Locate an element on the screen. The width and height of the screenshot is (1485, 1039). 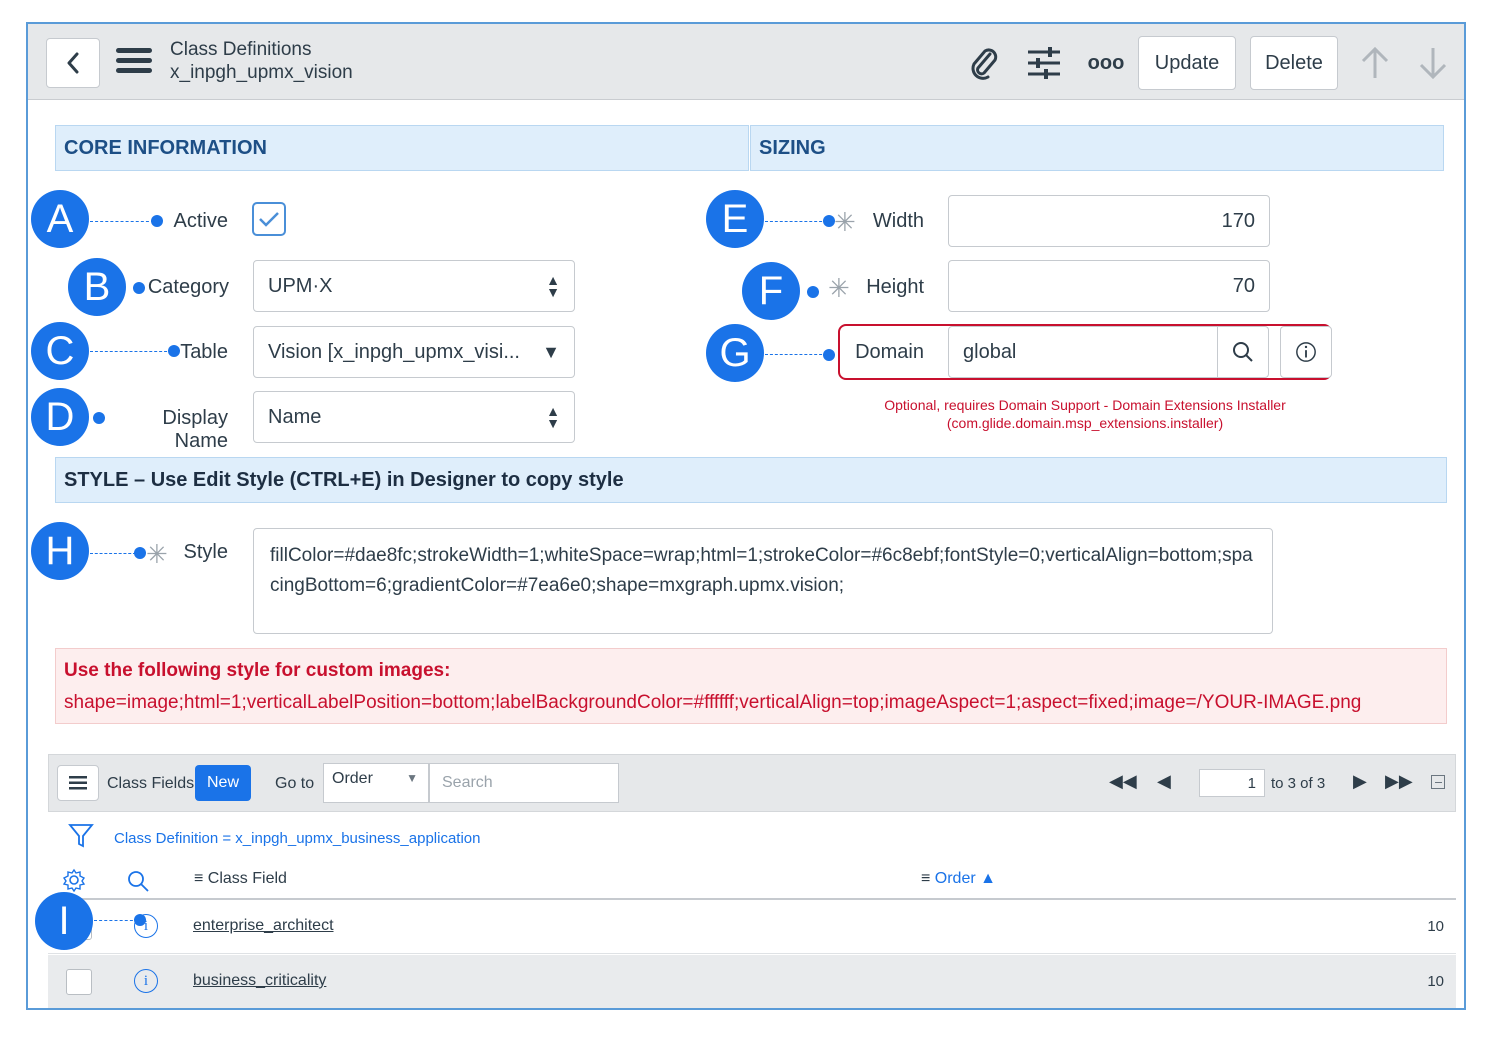
record-name: x_inpgh_upmx_vision is located at coordinates (261, 72).